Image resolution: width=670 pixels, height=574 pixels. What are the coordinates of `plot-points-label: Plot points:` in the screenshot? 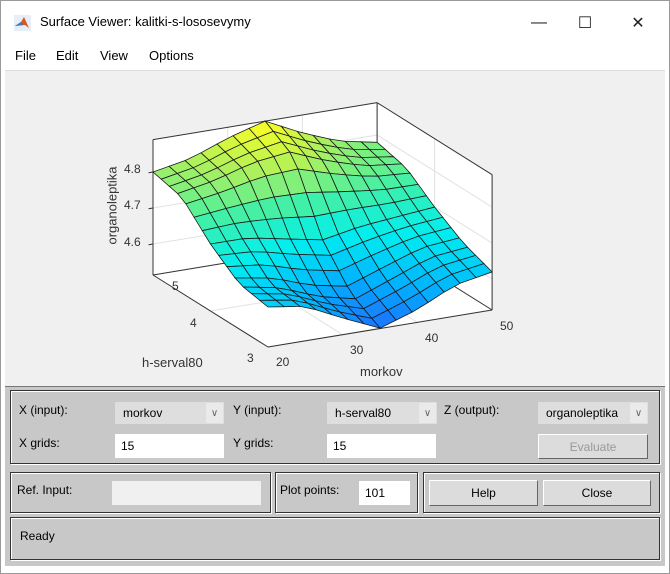 It's located at (310, 490).